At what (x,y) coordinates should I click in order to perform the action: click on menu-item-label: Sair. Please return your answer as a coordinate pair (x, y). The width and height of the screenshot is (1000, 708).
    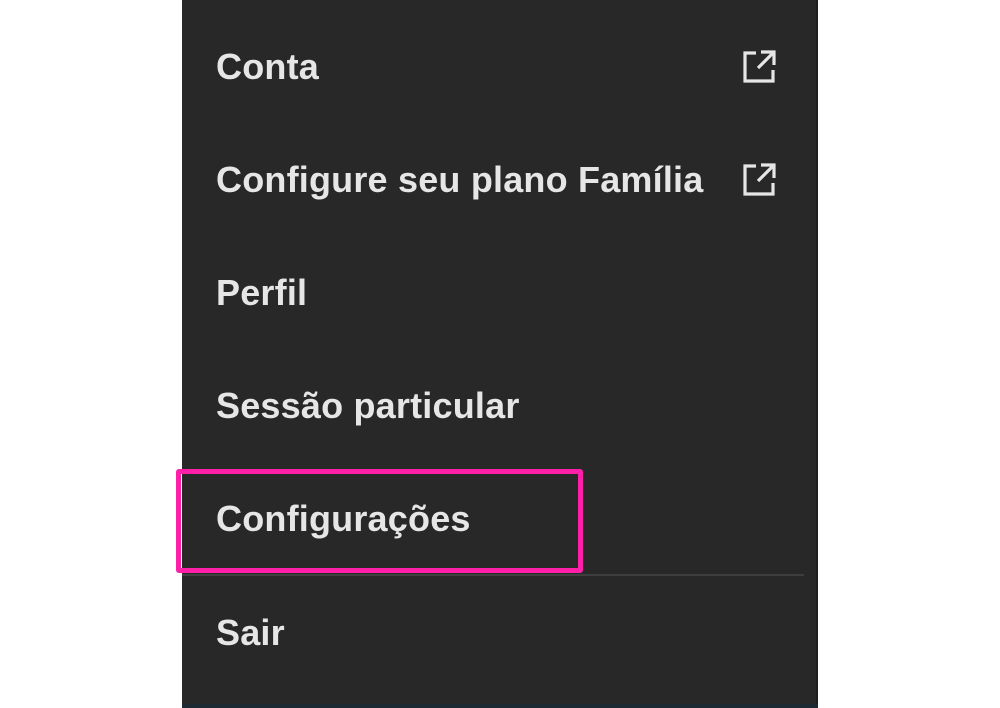
    Looking at the image, I should click on (250, 632).